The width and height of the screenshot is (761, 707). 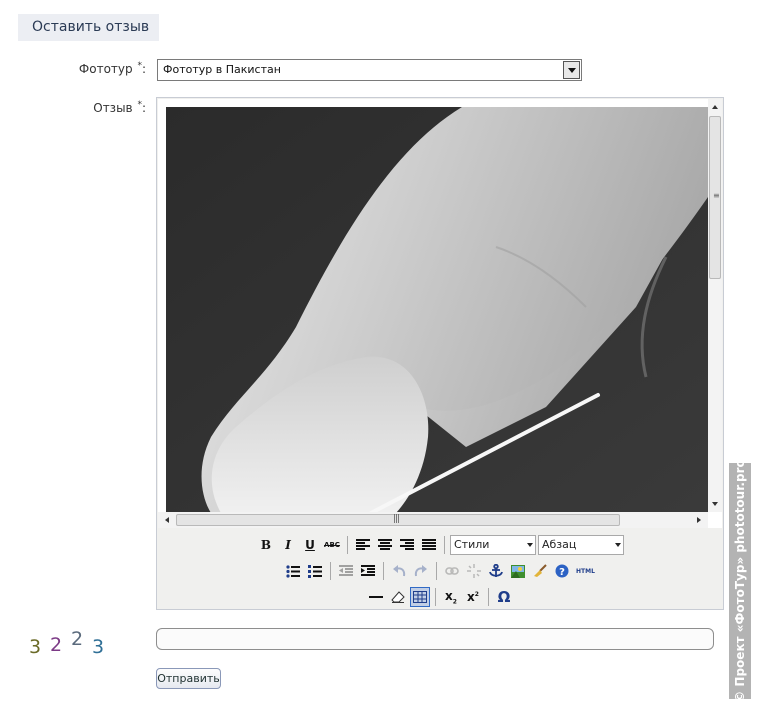 I want to click on vertical-scroll-thumb: ≡, so click(x=715, y=197).